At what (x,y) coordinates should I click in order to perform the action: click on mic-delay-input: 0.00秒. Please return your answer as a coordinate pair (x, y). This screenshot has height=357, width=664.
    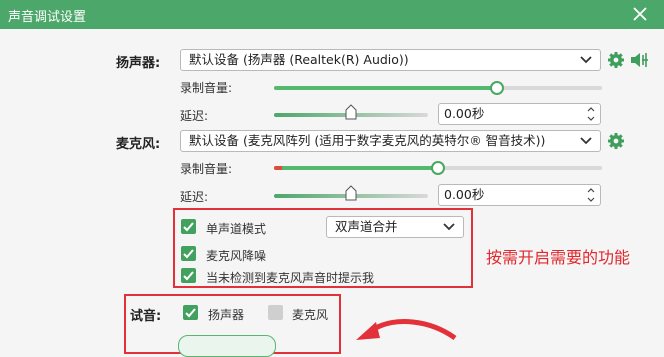
    Looking at the image, I should click on (519, 195).